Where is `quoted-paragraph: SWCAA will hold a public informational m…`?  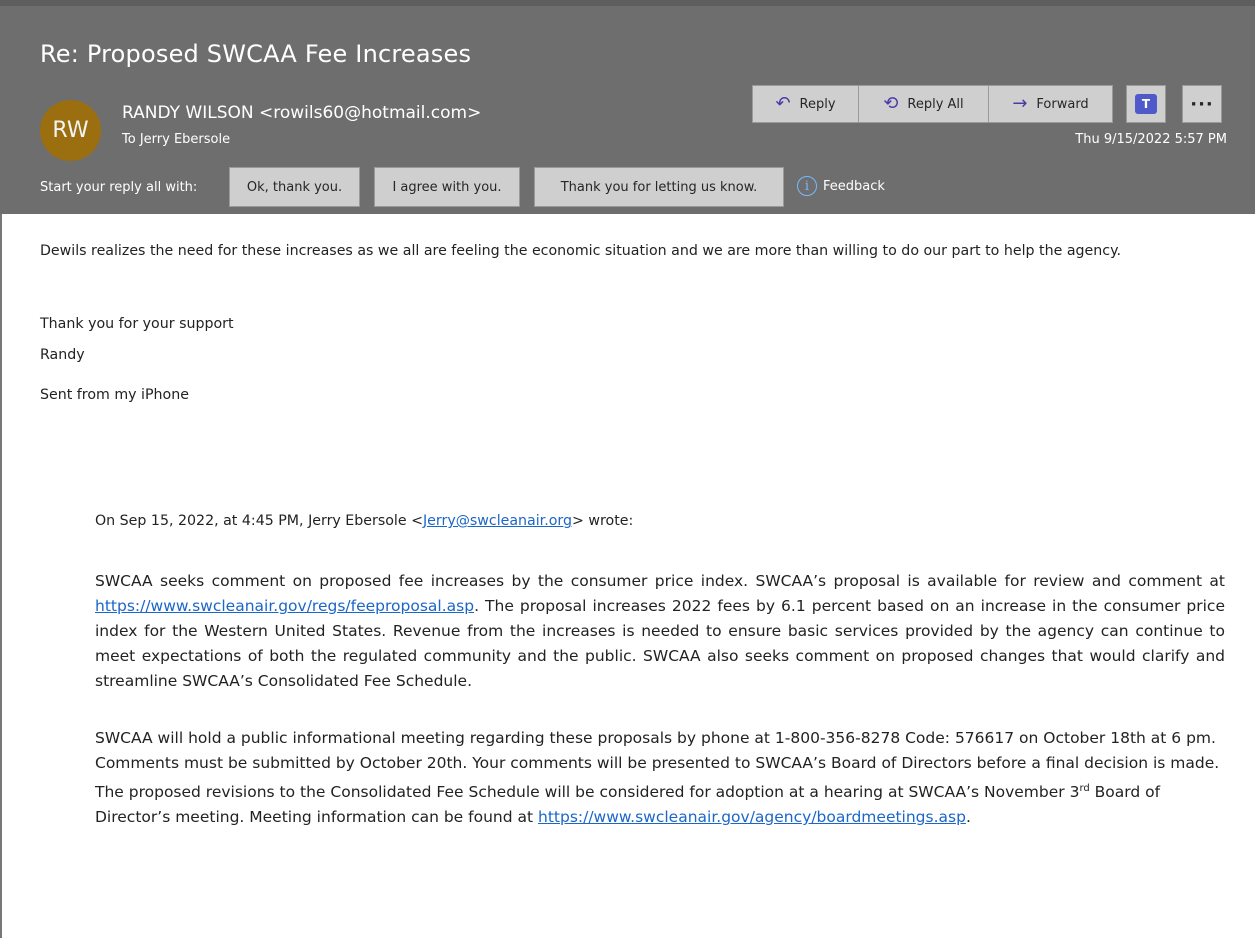 quoted-paragraph: SWCAA will hold a public informational m… is located at coordinates (660, 778).